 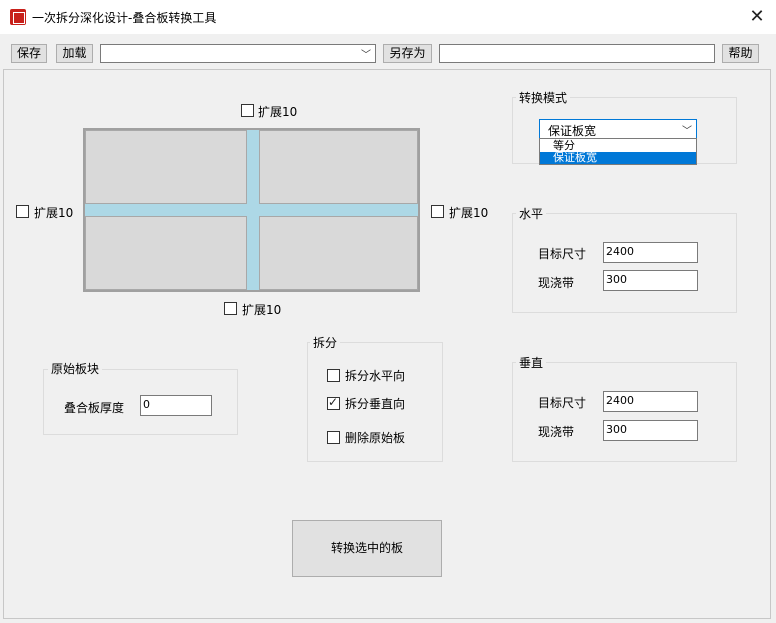 I want to click on horizontal-cast-band-input: 300, so click(x=650, y=280).